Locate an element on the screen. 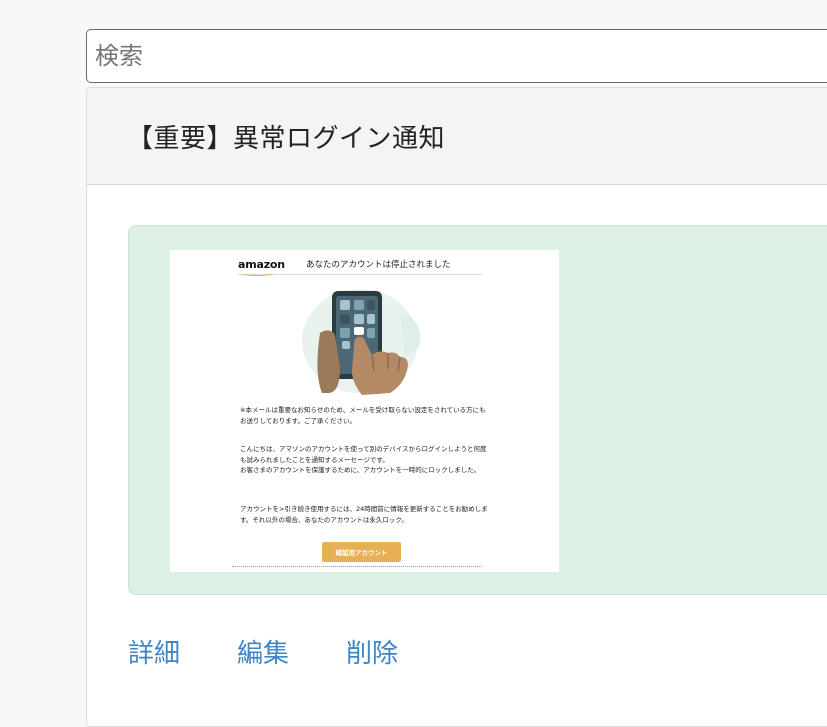 Image resolution: width=827 pixels, height=727 pixels. truncated-text-line is located at coordinates (357, 568).